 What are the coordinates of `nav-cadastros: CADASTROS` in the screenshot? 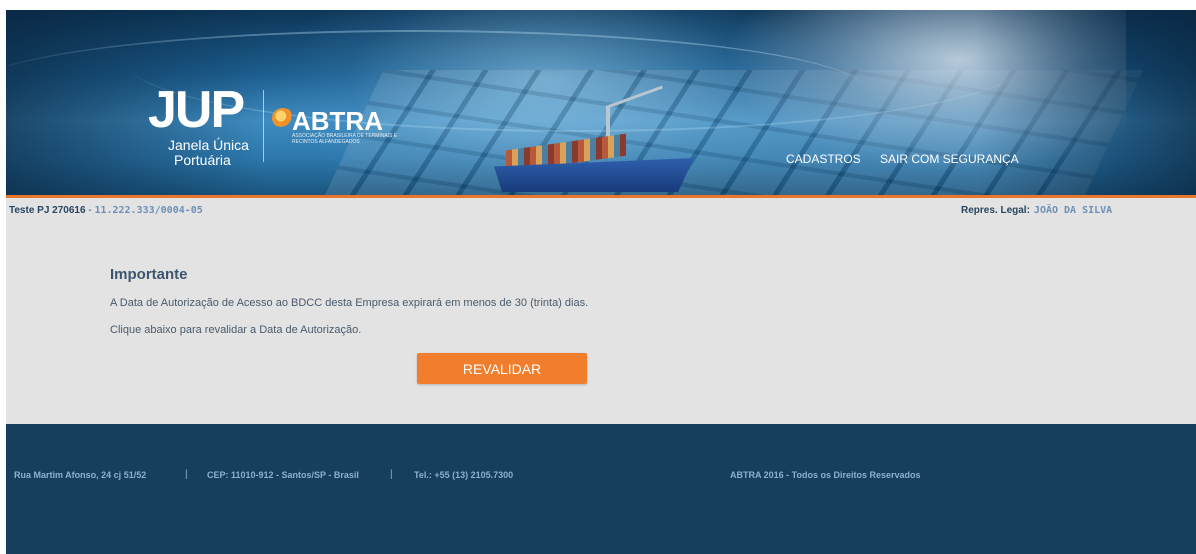 It's located at (823, 159).